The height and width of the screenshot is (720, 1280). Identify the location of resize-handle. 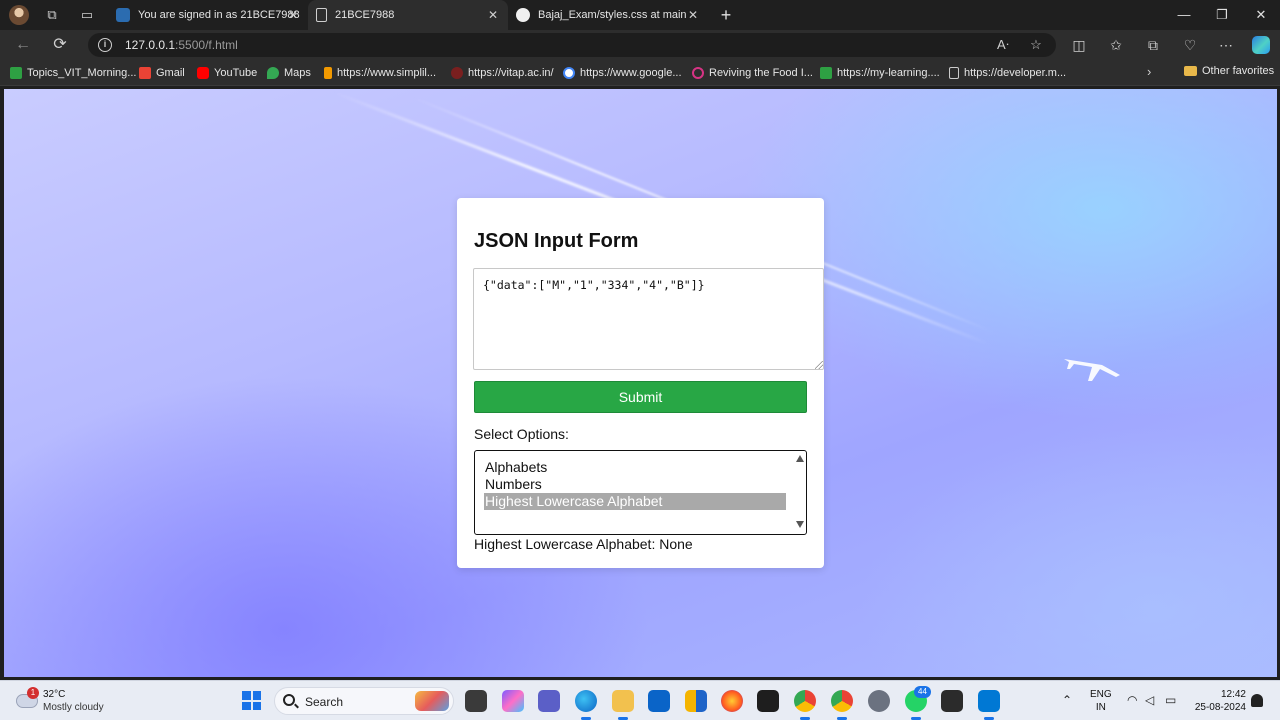
(819, 365).